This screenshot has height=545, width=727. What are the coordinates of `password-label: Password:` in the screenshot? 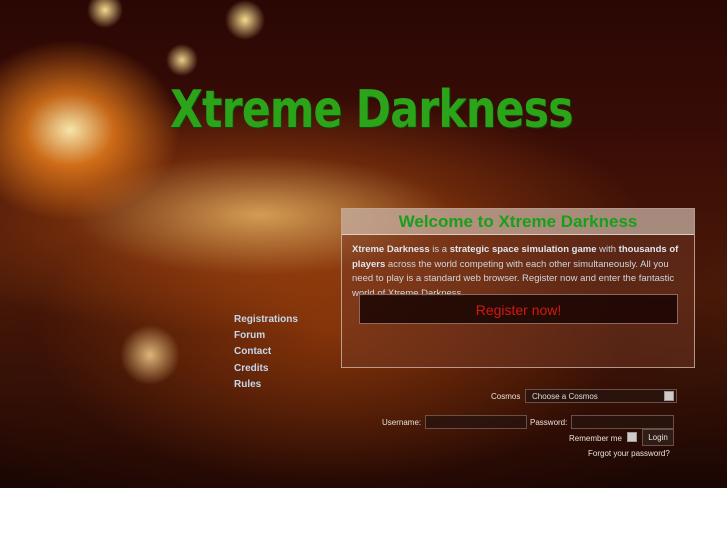 It's located at (549, 422).